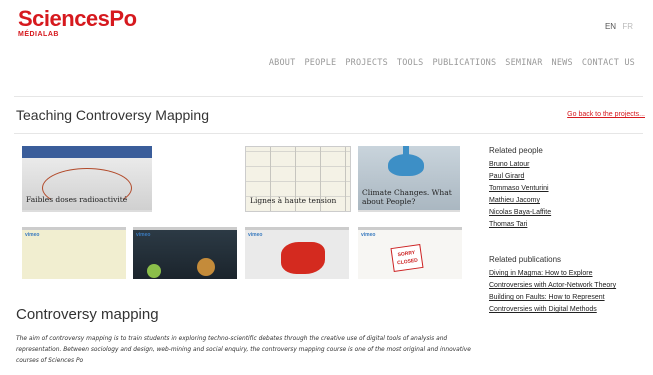  I want to click on thumbnail-banner, so click(87, 152).